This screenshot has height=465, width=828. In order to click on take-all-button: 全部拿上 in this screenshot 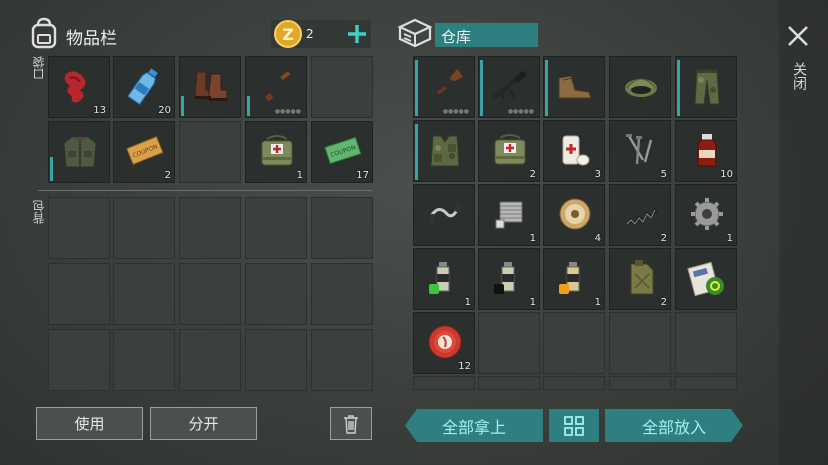, I will do `click(474, 425)`.